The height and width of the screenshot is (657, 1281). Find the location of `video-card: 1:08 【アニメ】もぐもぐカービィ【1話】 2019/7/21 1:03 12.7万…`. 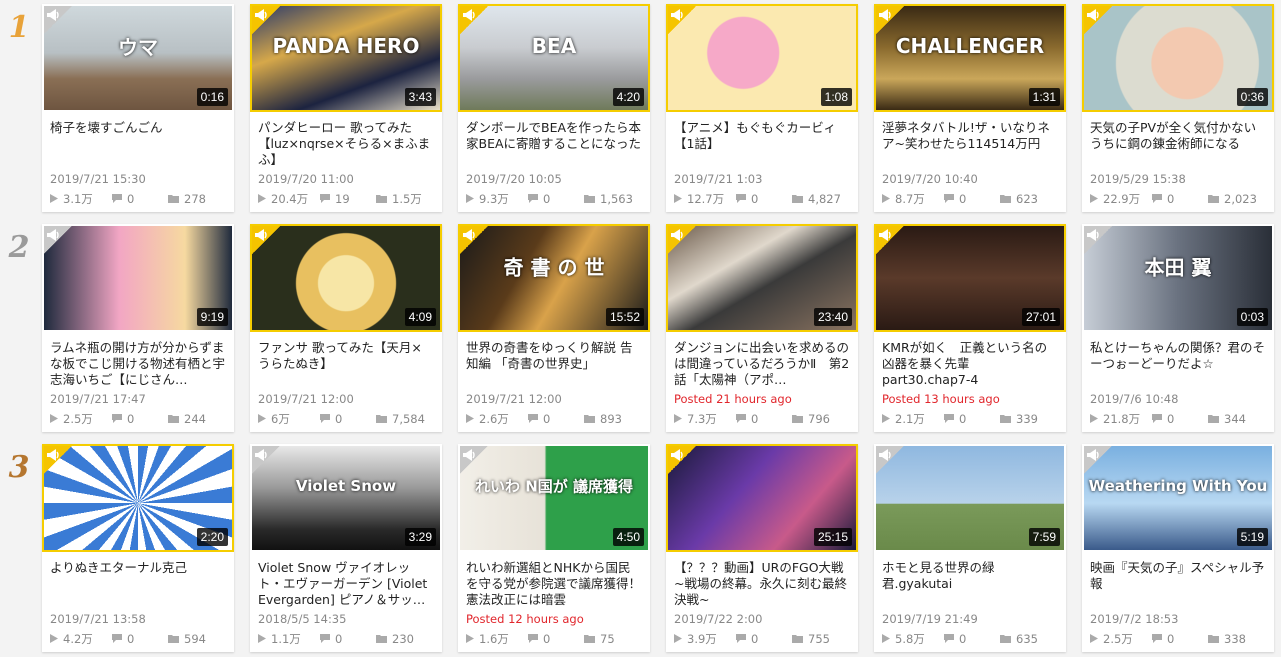

video-card: 1:08 【アニメ】もぐもぐカービィ【1話】 2019/7/21 1:03 12.7万… is located at coordinates (762, 108).